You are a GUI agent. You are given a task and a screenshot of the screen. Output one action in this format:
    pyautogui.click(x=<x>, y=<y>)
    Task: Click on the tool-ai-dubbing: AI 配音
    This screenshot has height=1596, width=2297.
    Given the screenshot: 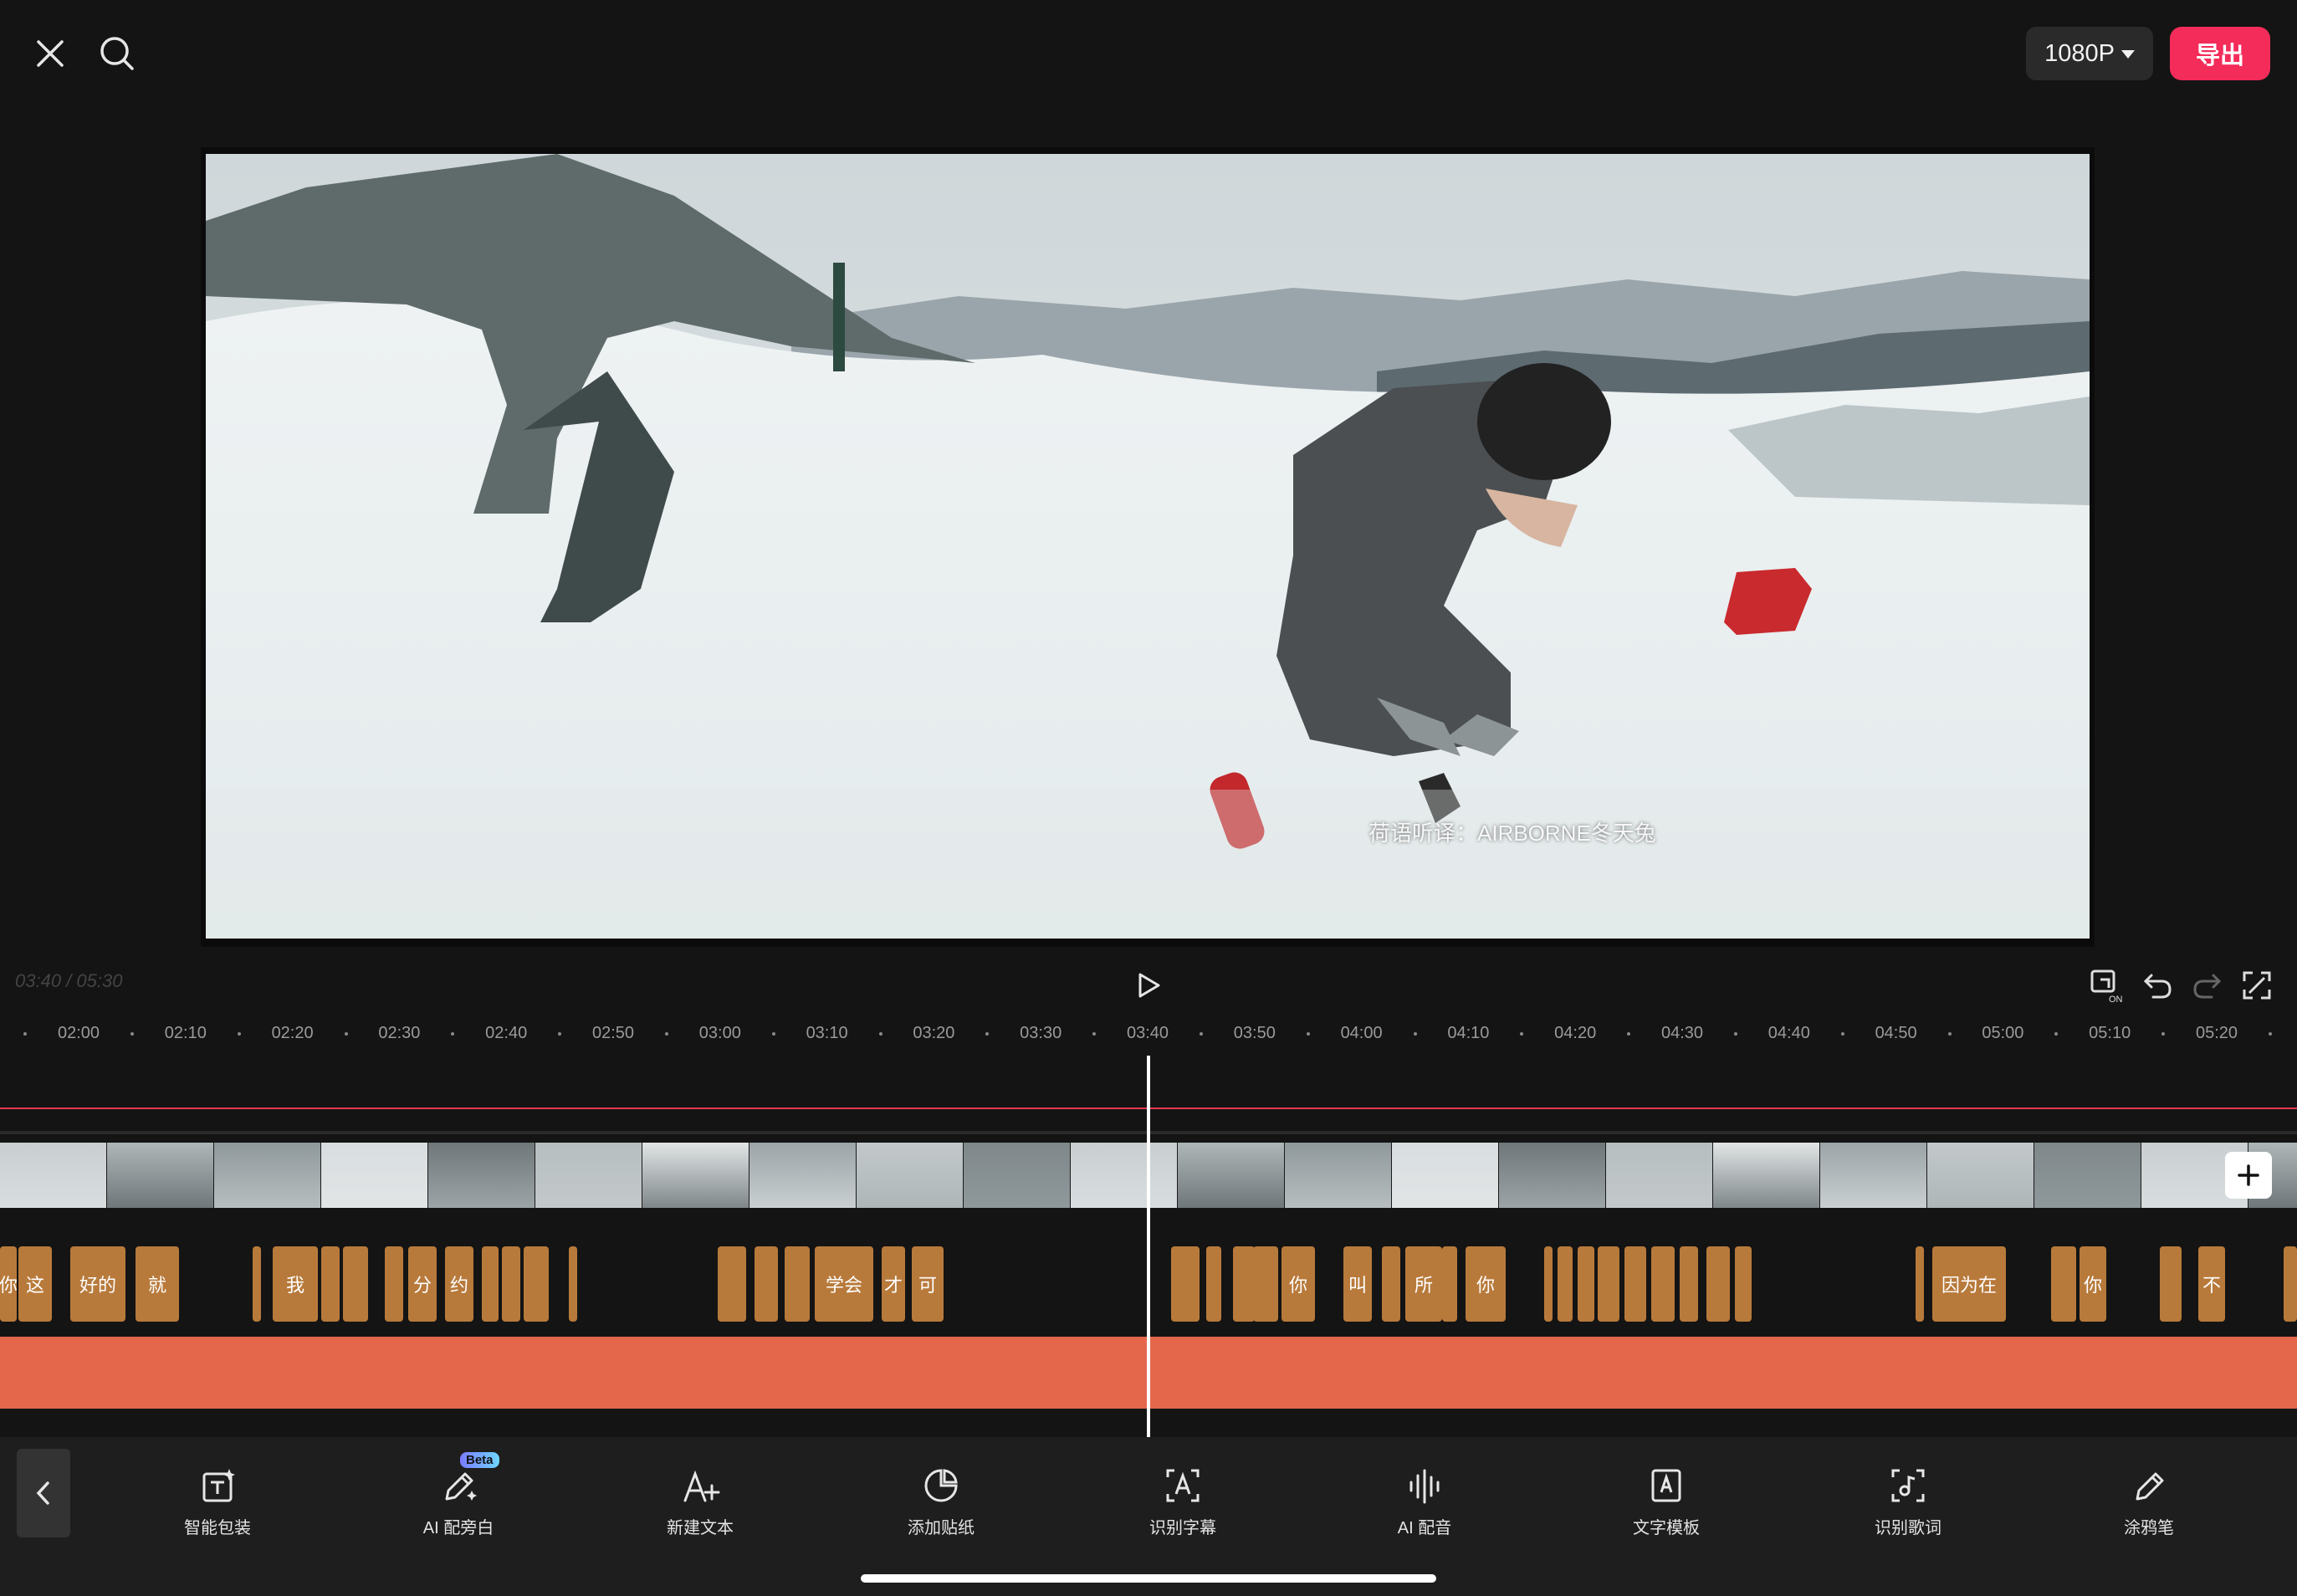 What is the action you would take?
    pyautogui.click(x=1424, y=1501)
    